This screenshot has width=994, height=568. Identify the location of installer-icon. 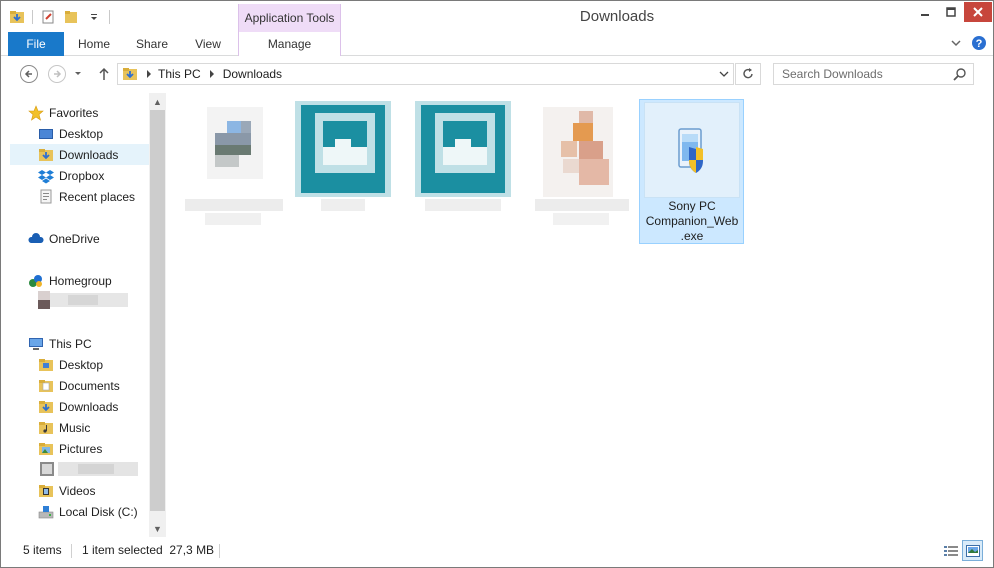
(692, 150).